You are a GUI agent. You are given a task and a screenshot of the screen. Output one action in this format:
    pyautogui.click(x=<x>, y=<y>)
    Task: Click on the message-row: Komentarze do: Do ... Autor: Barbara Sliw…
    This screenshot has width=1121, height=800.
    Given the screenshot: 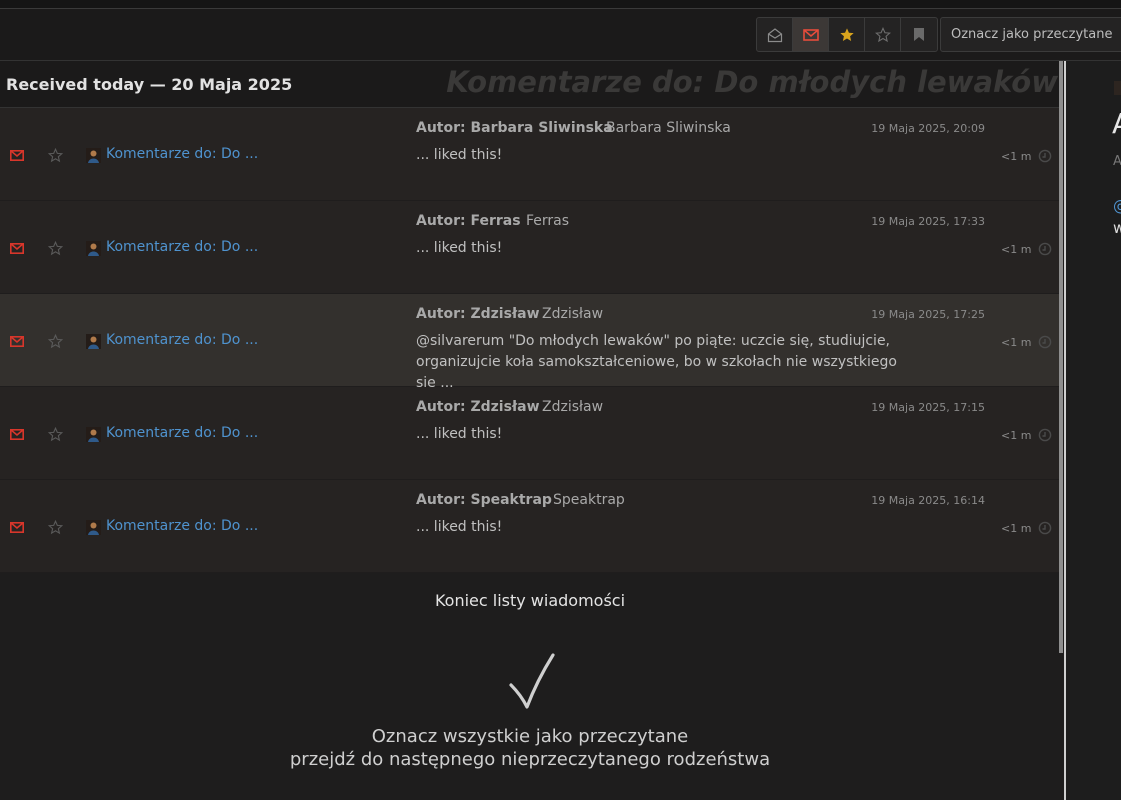 What is the action you would take?
    pyautogui.click(x=531, y=154)
    